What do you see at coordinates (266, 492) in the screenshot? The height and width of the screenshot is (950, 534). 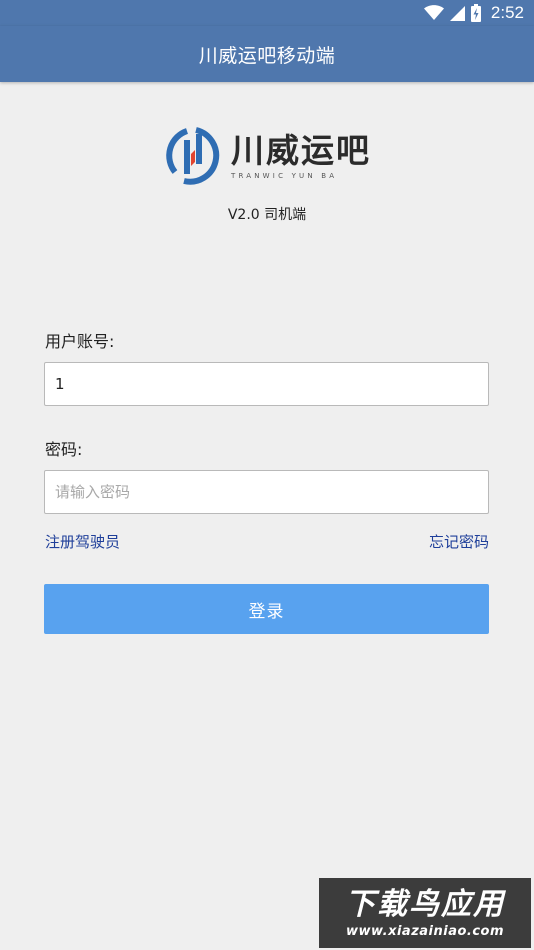 I see `password-input` at bounding box center [266, 492].